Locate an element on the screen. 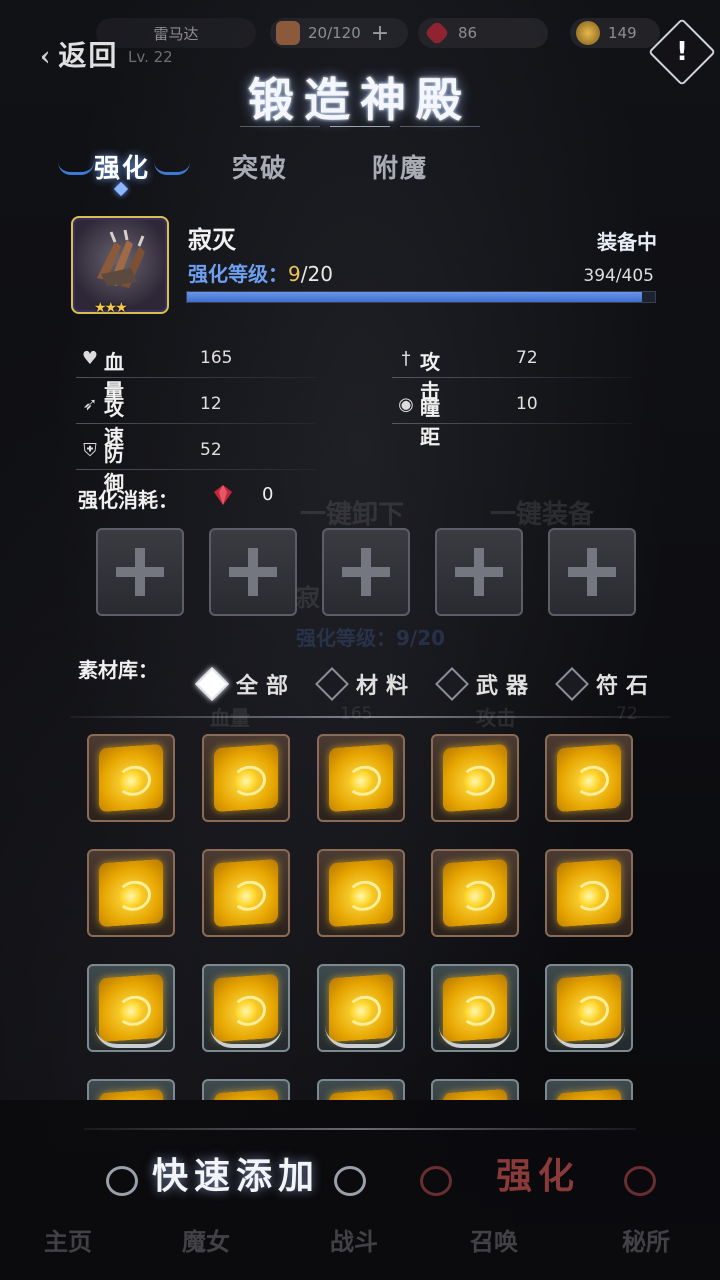 The height and width of the screenshot is (1280, 720). heart-icon: ♥ is located at coordinates (90, 358).